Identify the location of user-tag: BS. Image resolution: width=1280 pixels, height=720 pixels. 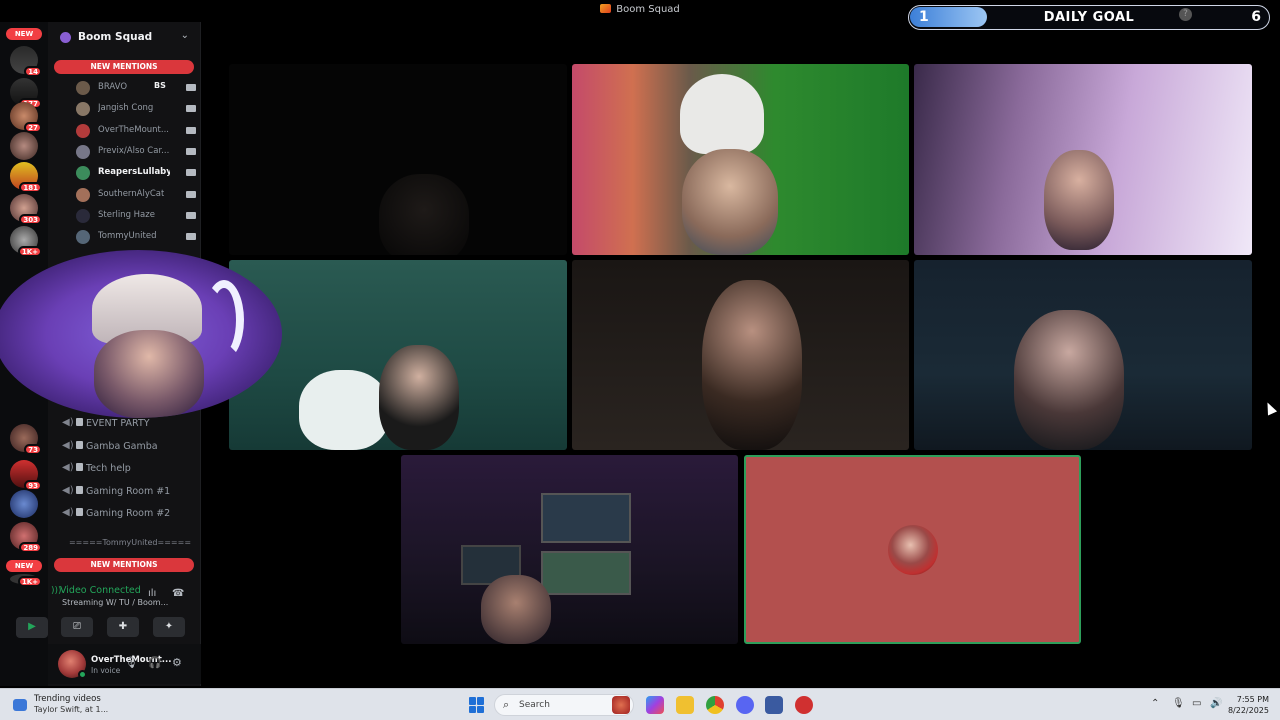
(160, 85).